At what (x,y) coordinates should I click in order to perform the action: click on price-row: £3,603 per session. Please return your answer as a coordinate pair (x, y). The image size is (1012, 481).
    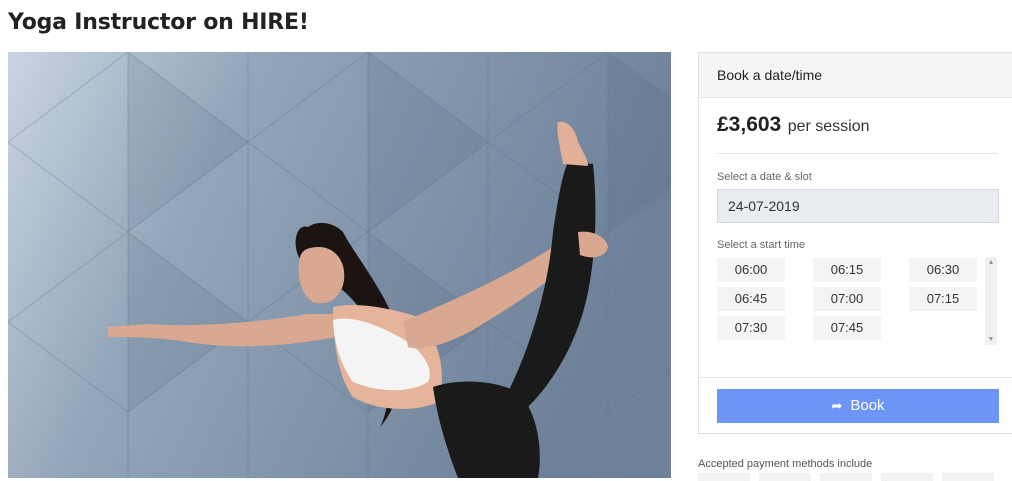
    Looking at the image, I should click on (793, 125).